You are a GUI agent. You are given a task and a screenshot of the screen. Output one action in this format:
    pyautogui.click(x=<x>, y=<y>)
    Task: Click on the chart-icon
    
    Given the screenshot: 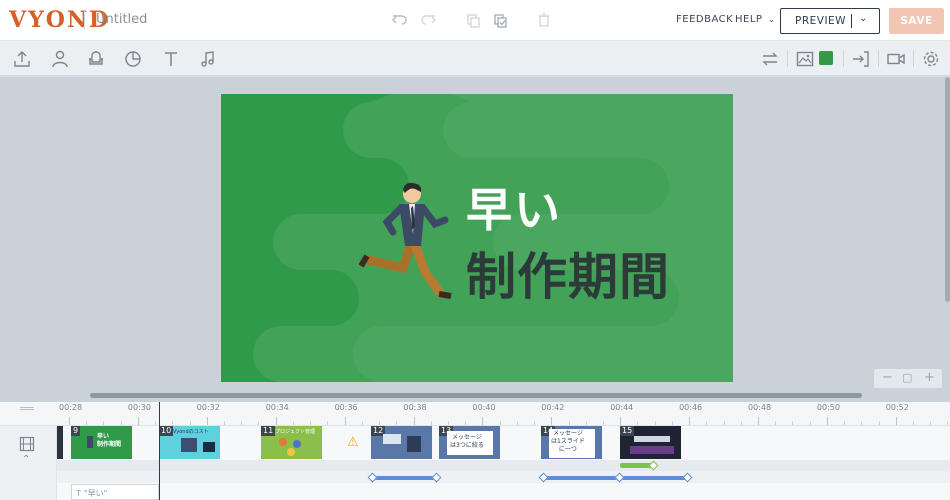 What is the action you would take?
    pyautogui.click(x=133, y=59)
    